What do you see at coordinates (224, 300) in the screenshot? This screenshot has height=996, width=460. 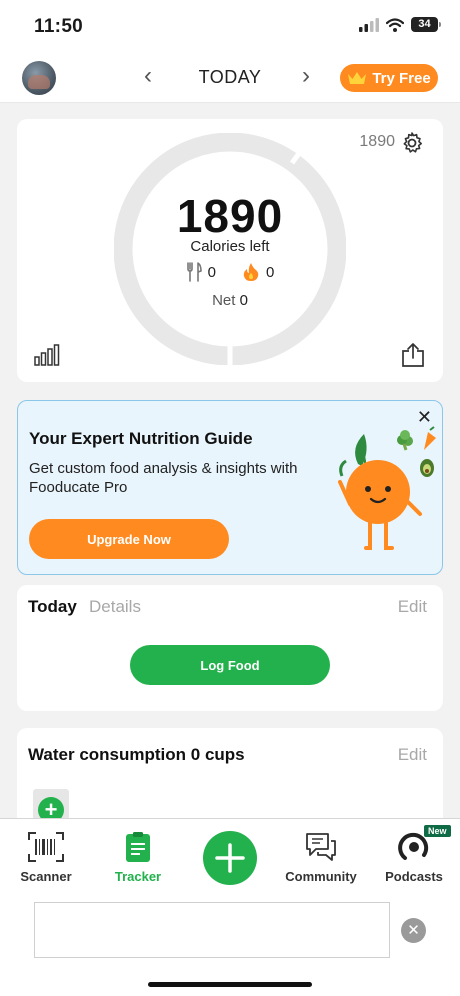 I see `net-label: Net` at bounding box center [224, 300].